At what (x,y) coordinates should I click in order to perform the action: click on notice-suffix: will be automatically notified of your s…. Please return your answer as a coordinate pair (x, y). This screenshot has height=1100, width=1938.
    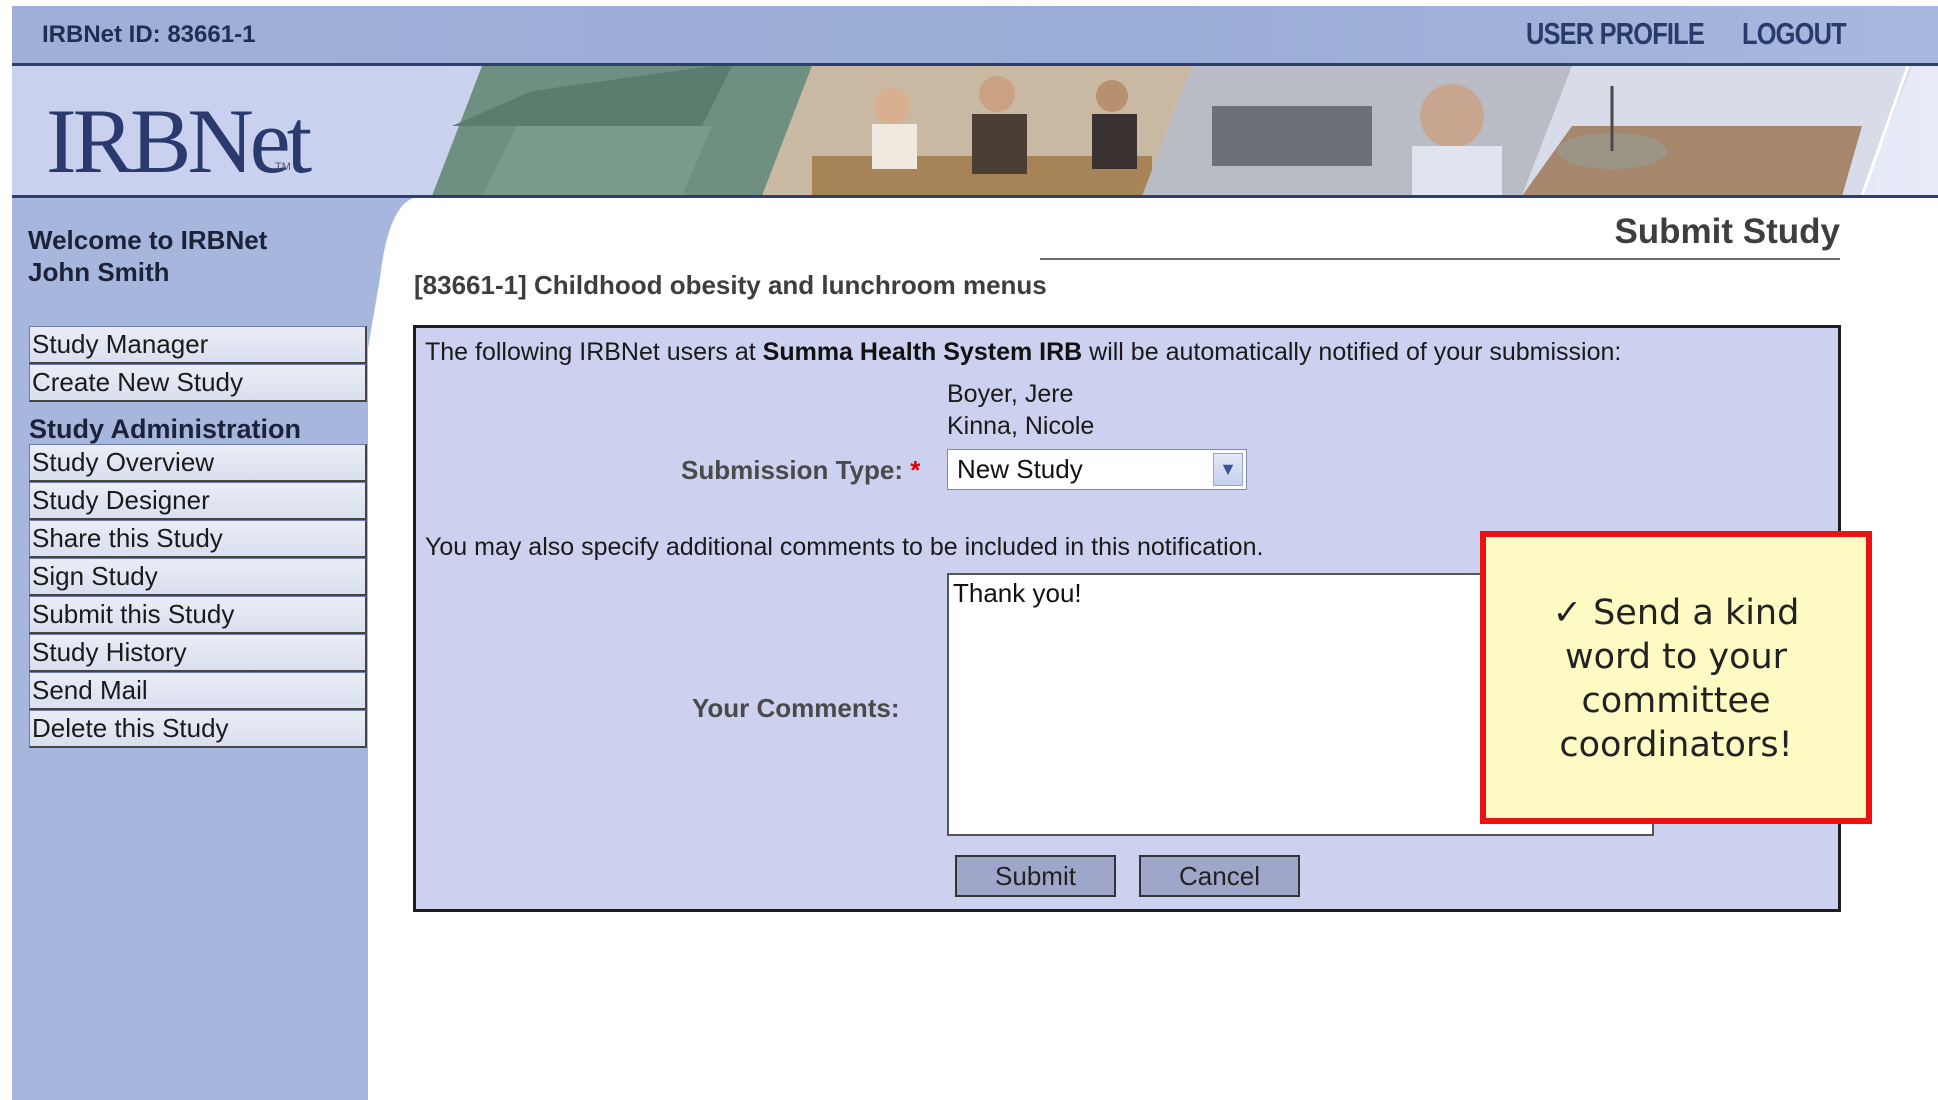
    Looking at the image, I should click on (1352, 352).